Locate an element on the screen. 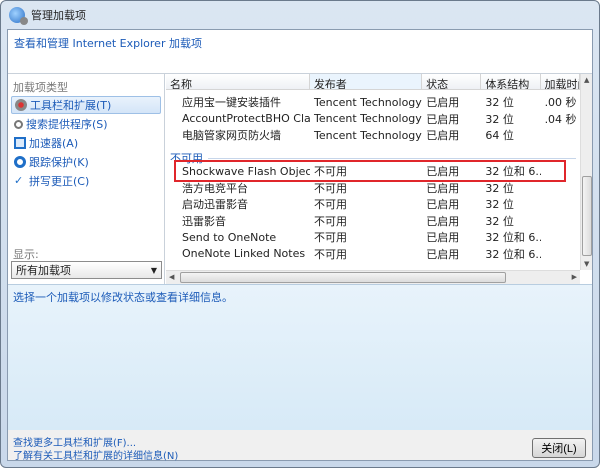 The image size is (600, 468). sidebar-item-spelling: ✓ 拼写更正(C) is located at coordinates (86, 181).